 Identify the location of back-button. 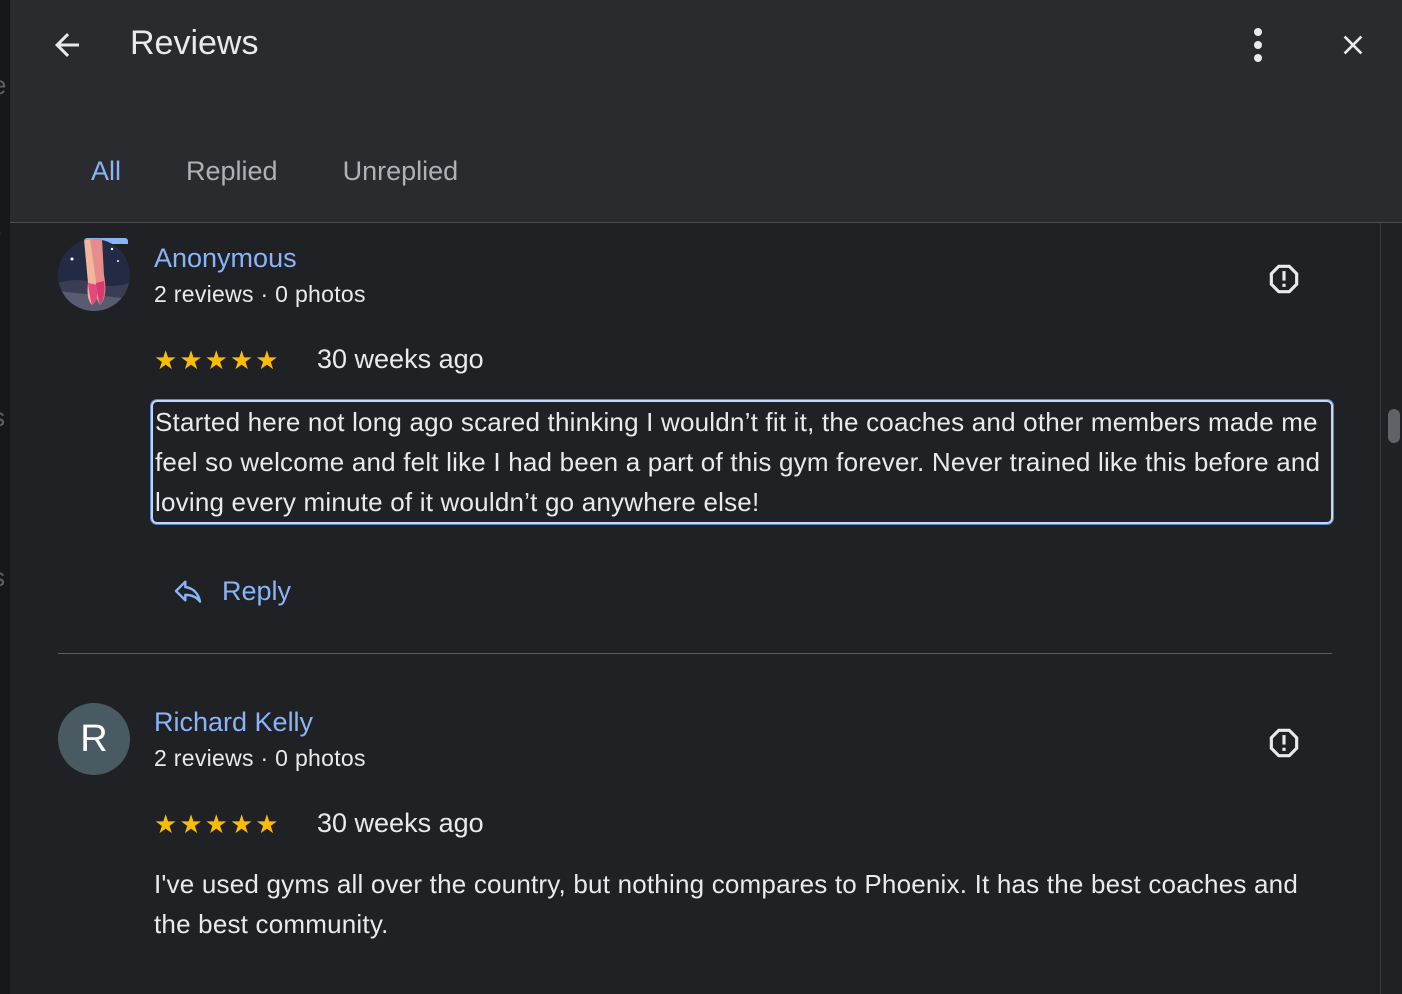
(67, 45).